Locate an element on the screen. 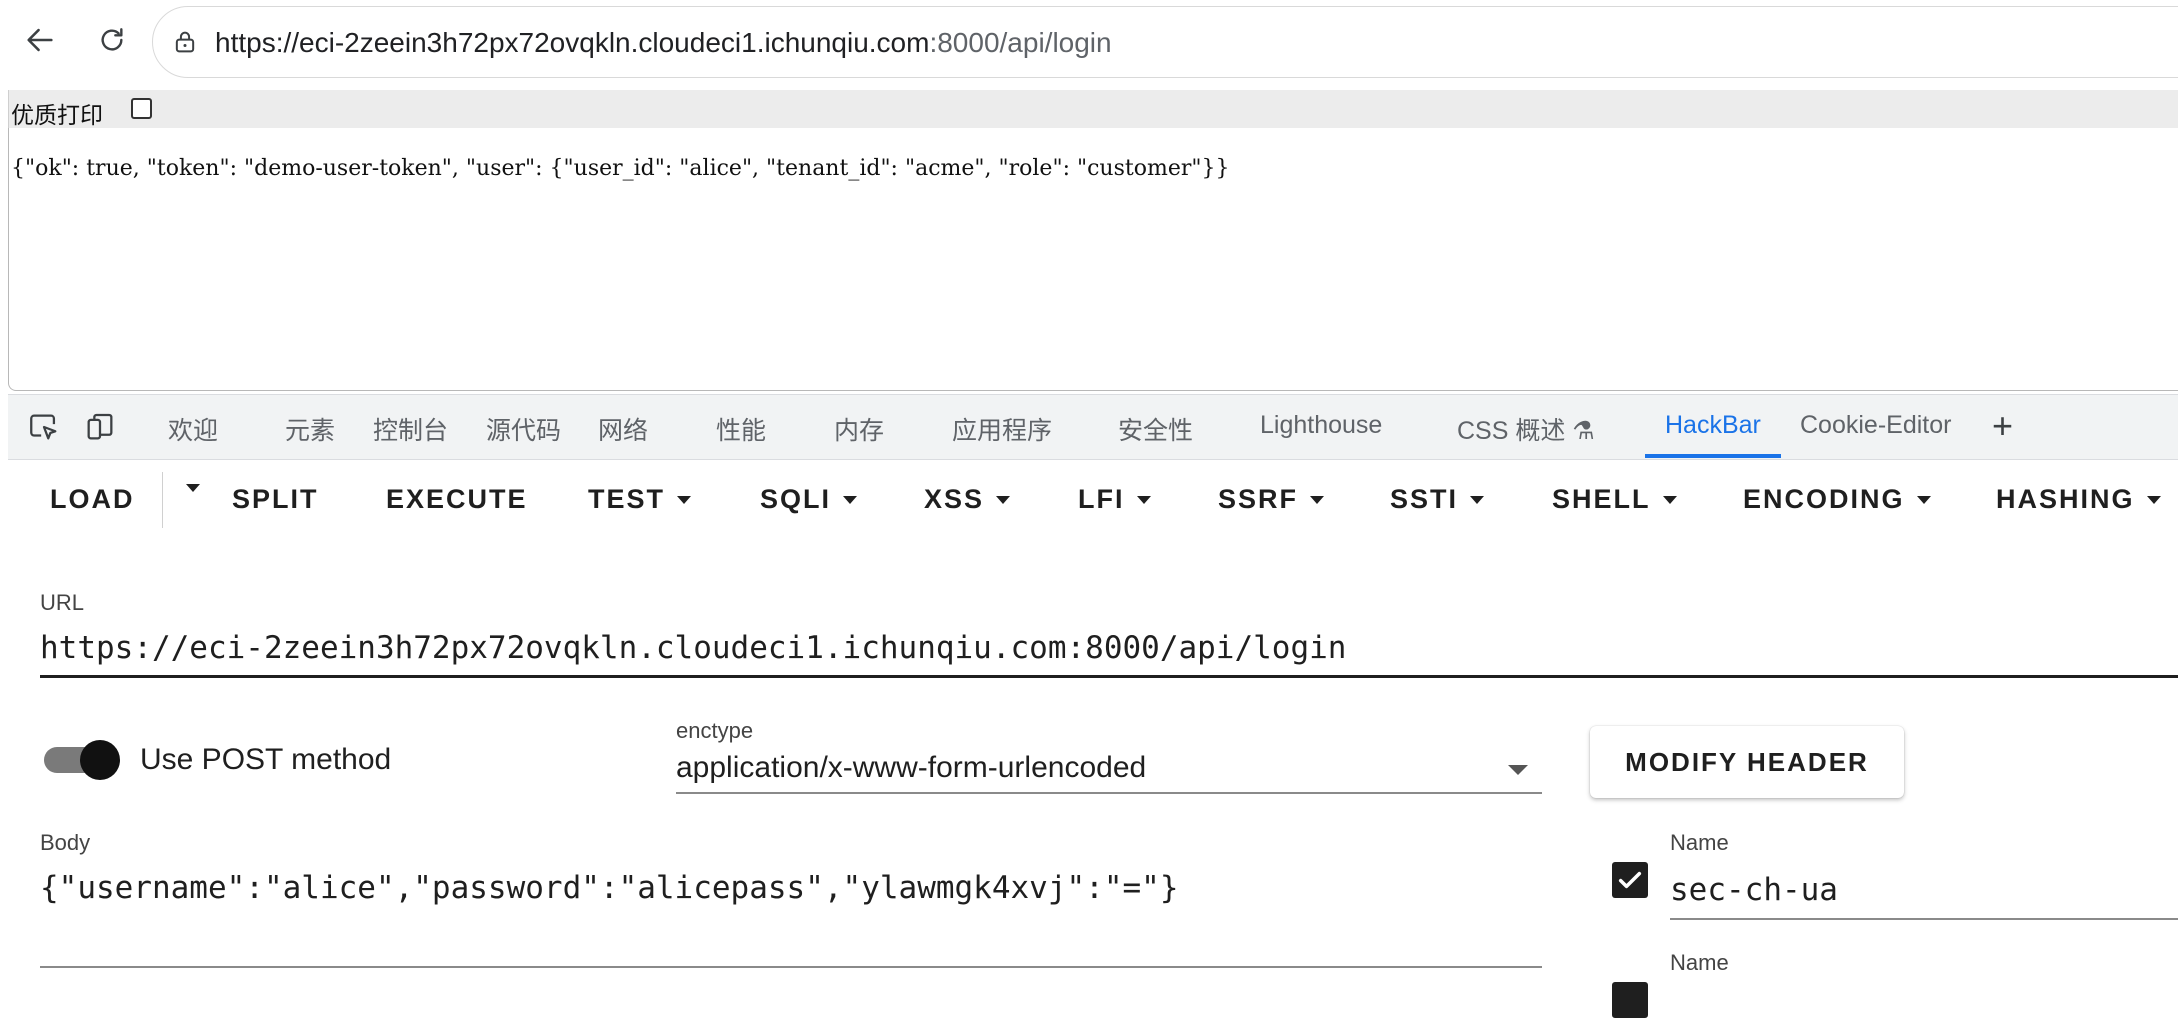 Image resolution: width=2178 pixels, height=1018 pixels. checkmark-icon is located at coordinates (1630, 880).